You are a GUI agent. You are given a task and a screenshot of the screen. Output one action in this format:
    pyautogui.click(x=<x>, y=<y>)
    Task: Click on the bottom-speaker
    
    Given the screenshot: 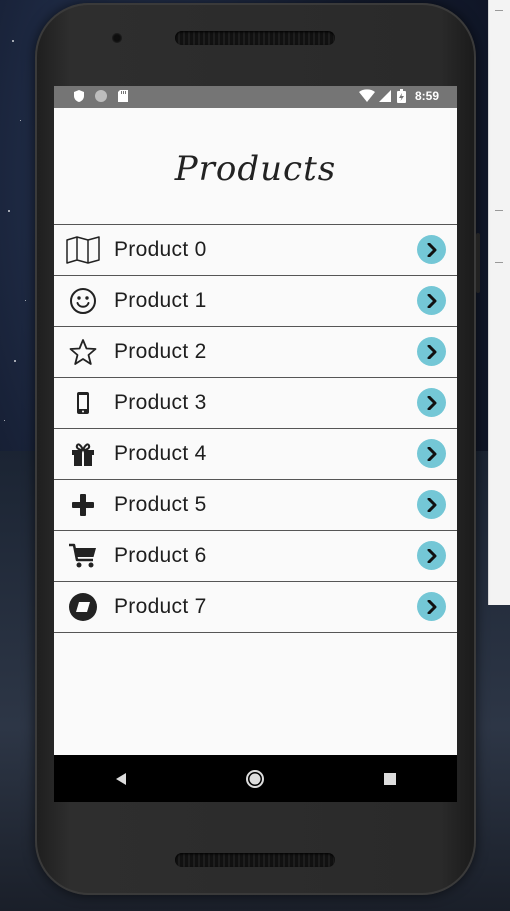 What is the action you would take?
    pyautogui.click(x=255, y=860)
    